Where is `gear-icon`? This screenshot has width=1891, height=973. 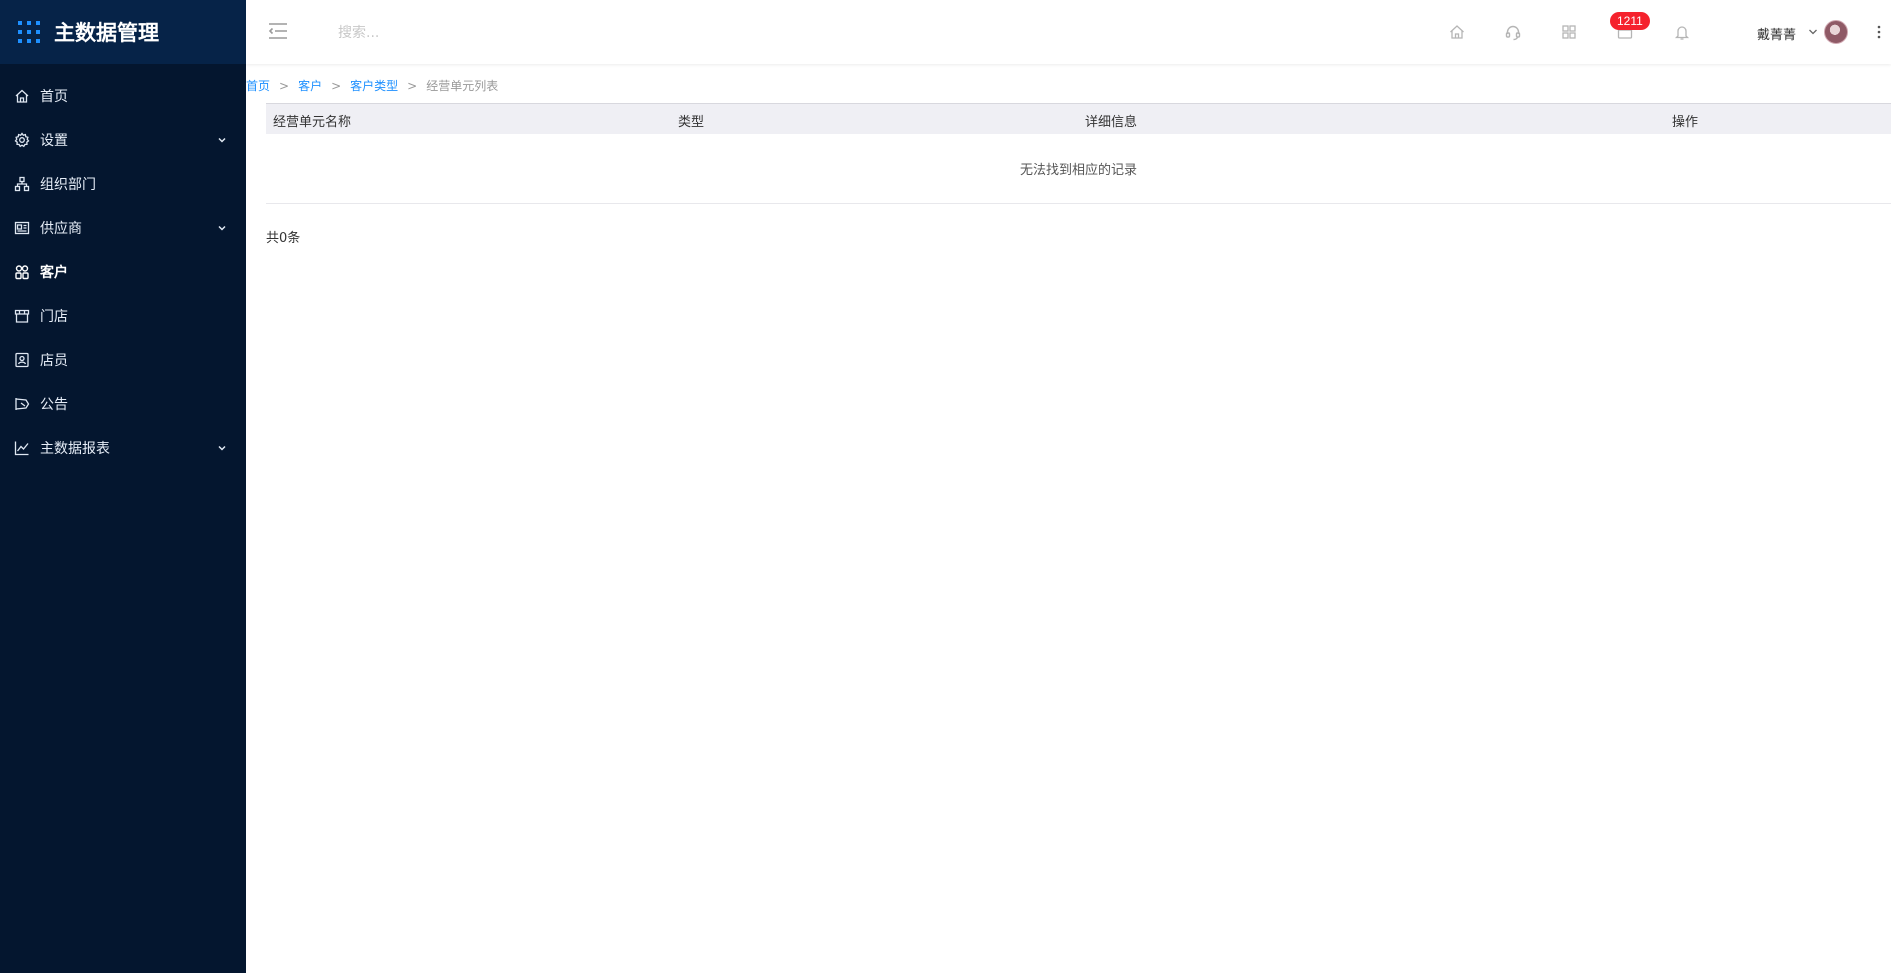
gear-icon is located at coordinates (22, 140).